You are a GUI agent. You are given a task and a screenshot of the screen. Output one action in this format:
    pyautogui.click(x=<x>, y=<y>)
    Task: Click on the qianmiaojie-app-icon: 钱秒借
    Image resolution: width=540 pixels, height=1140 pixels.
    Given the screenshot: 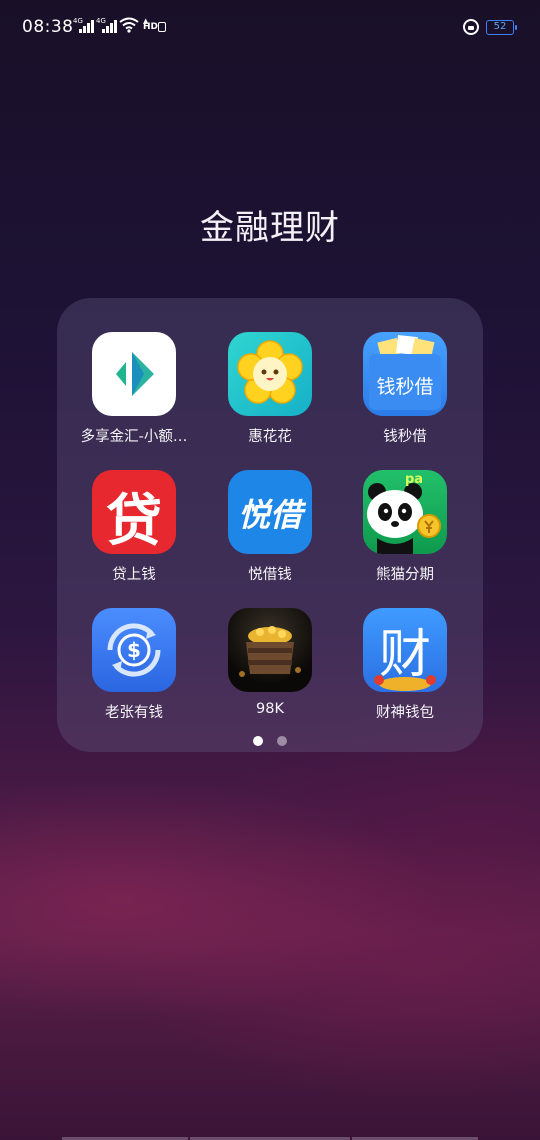 What is the action you would take?
    pyautogui.click(x=405, y=374)
    